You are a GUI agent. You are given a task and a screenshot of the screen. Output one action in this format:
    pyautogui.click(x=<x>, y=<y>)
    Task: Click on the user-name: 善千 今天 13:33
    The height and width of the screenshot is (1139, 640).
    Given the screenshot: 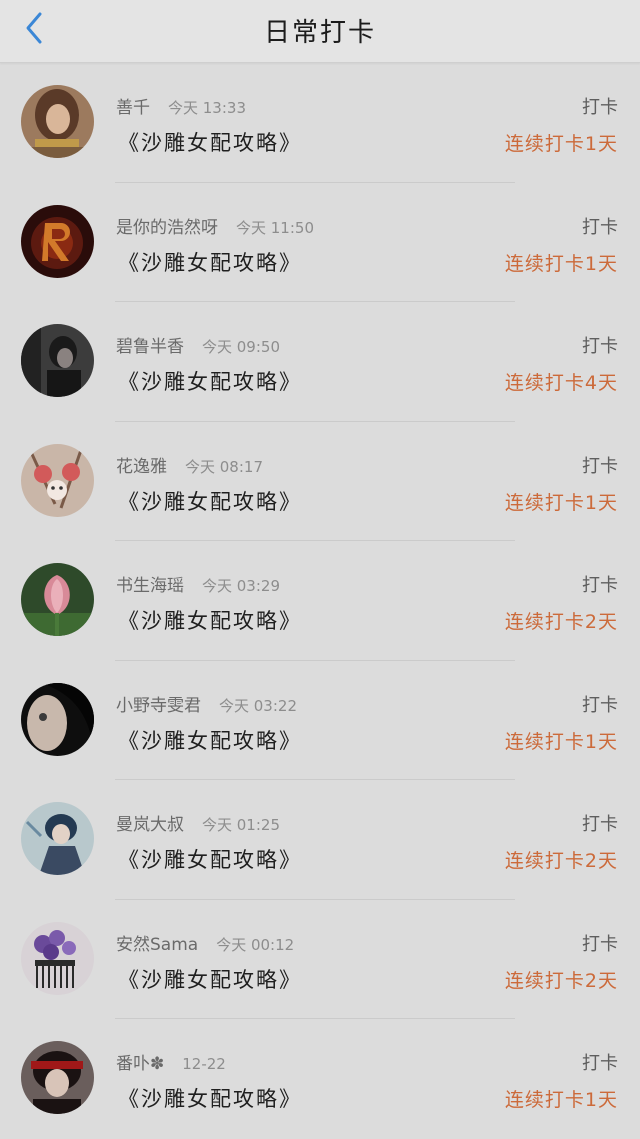 What is the action you would take?
    pyautogui.click(x=181, y=108)
    